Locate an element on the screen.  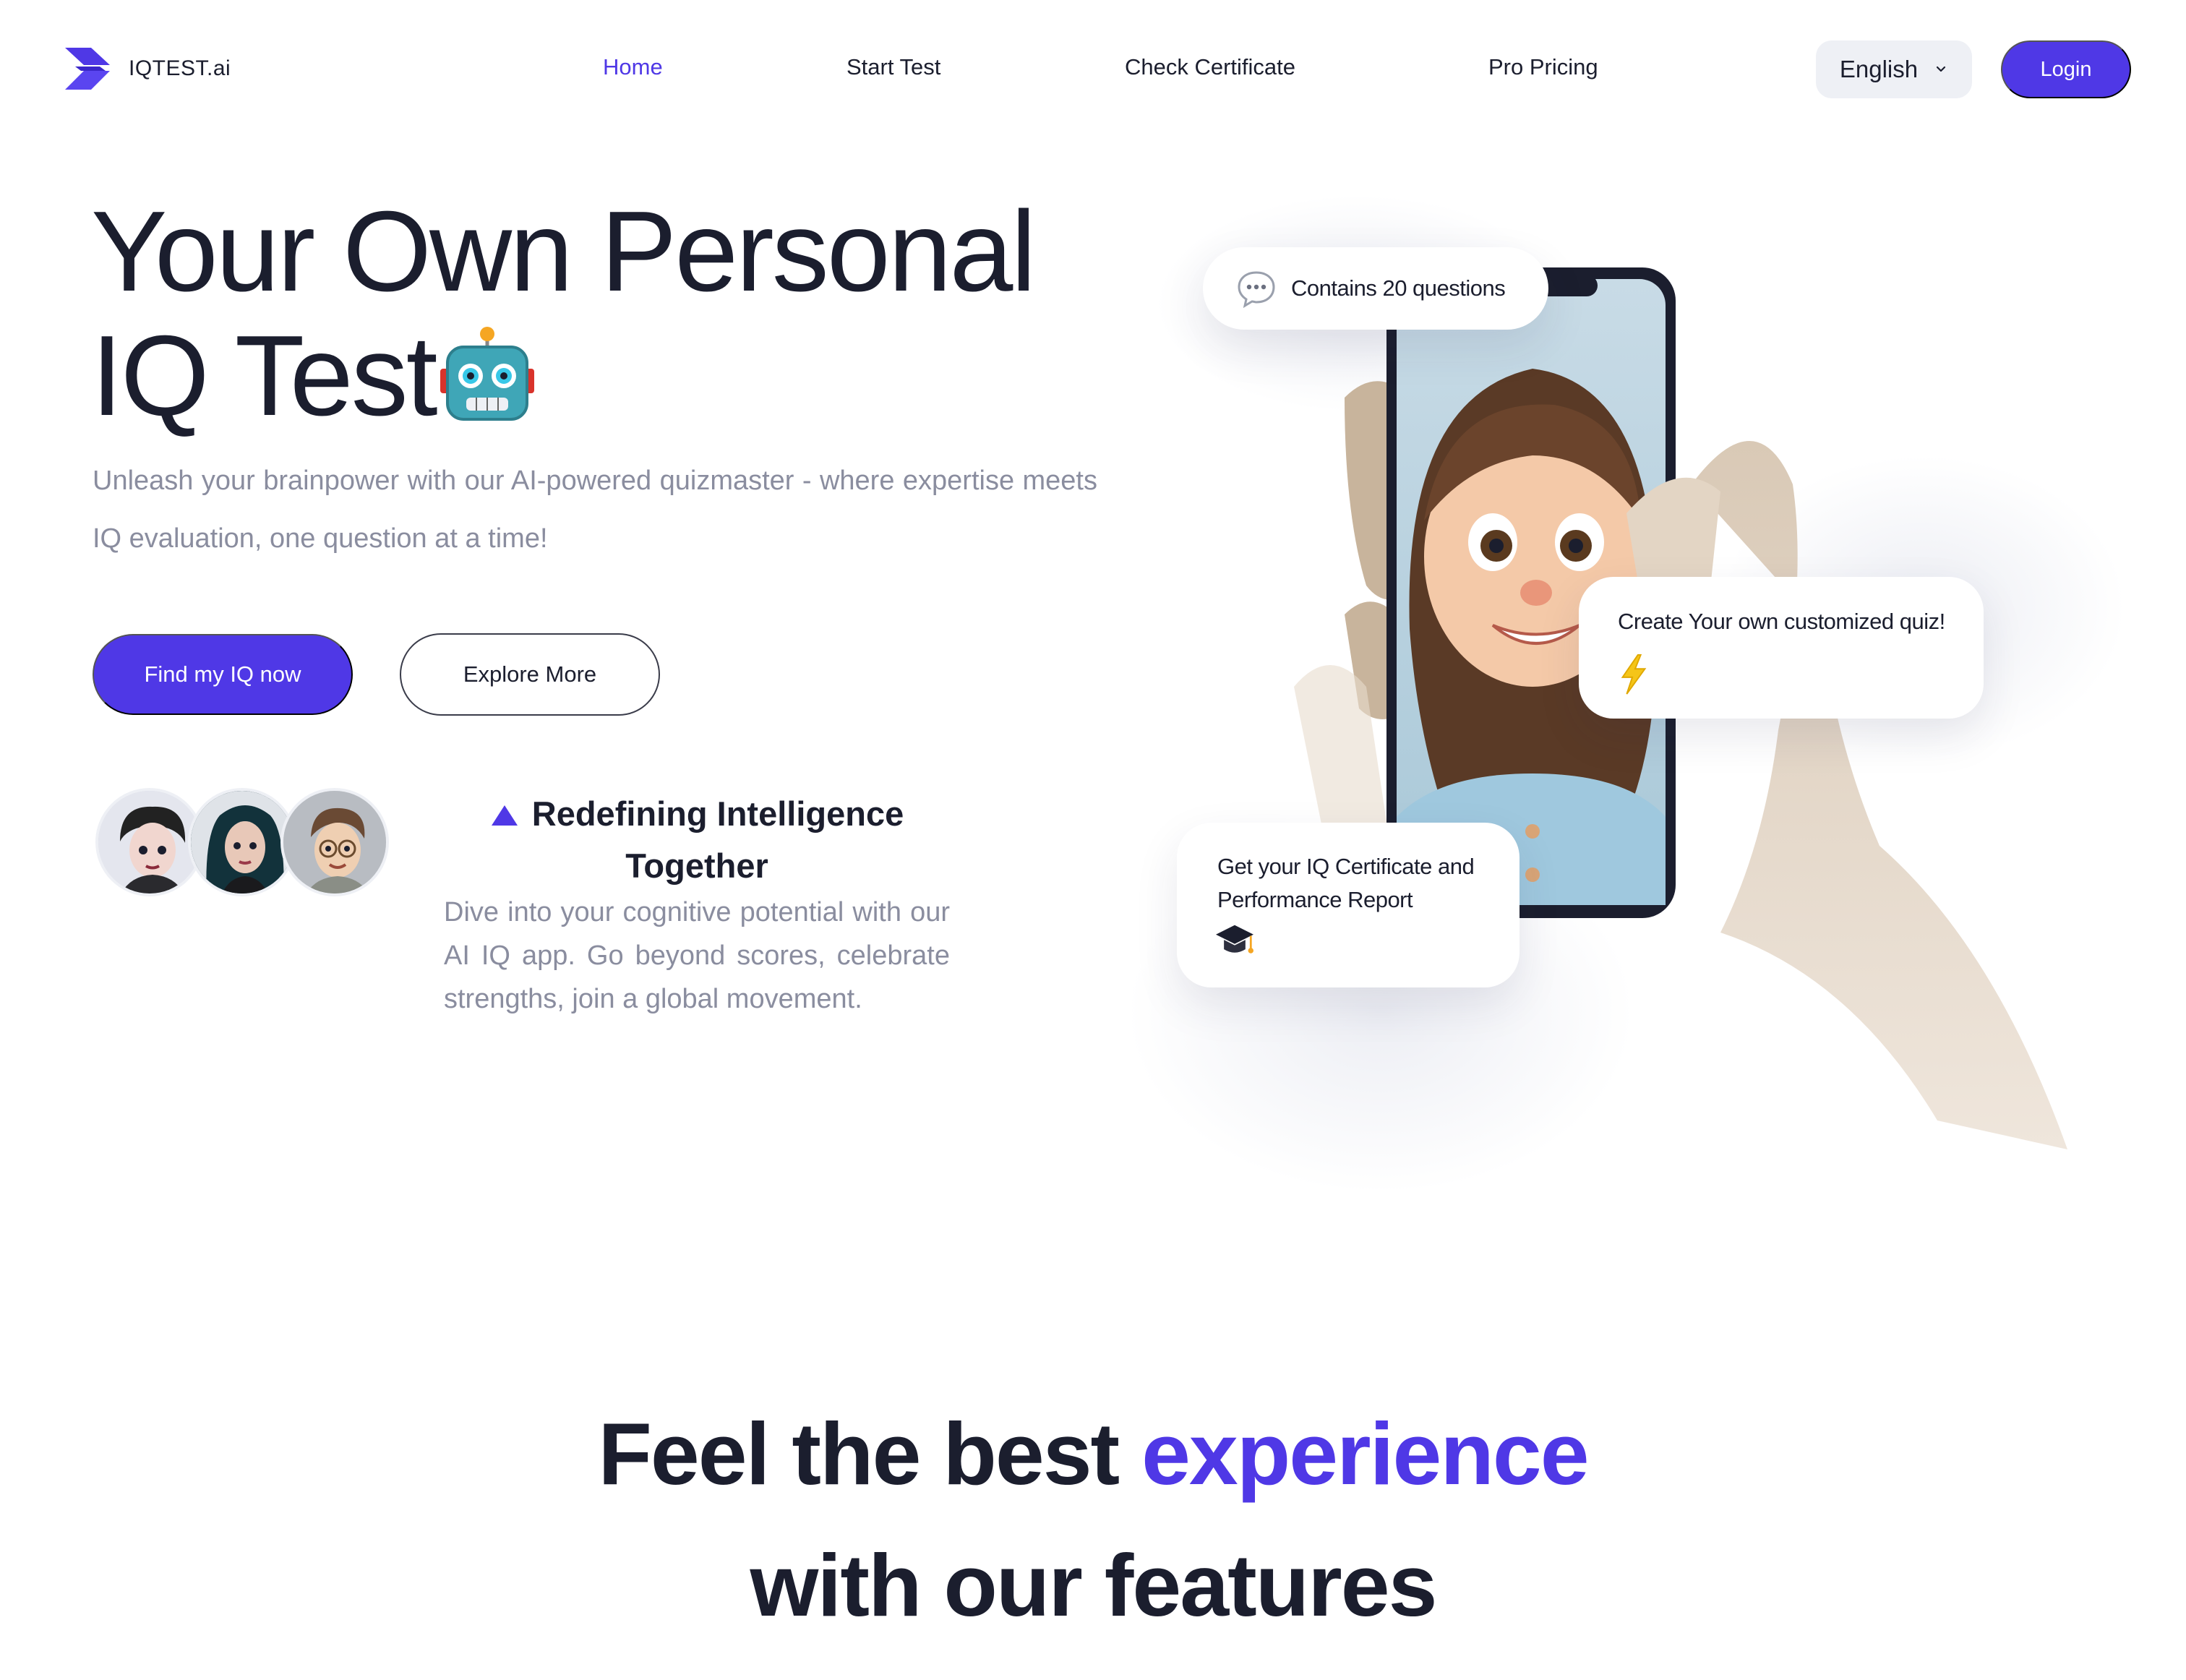
find-my-iq-button: Find my IQ now is located at coordinates (223, 674).